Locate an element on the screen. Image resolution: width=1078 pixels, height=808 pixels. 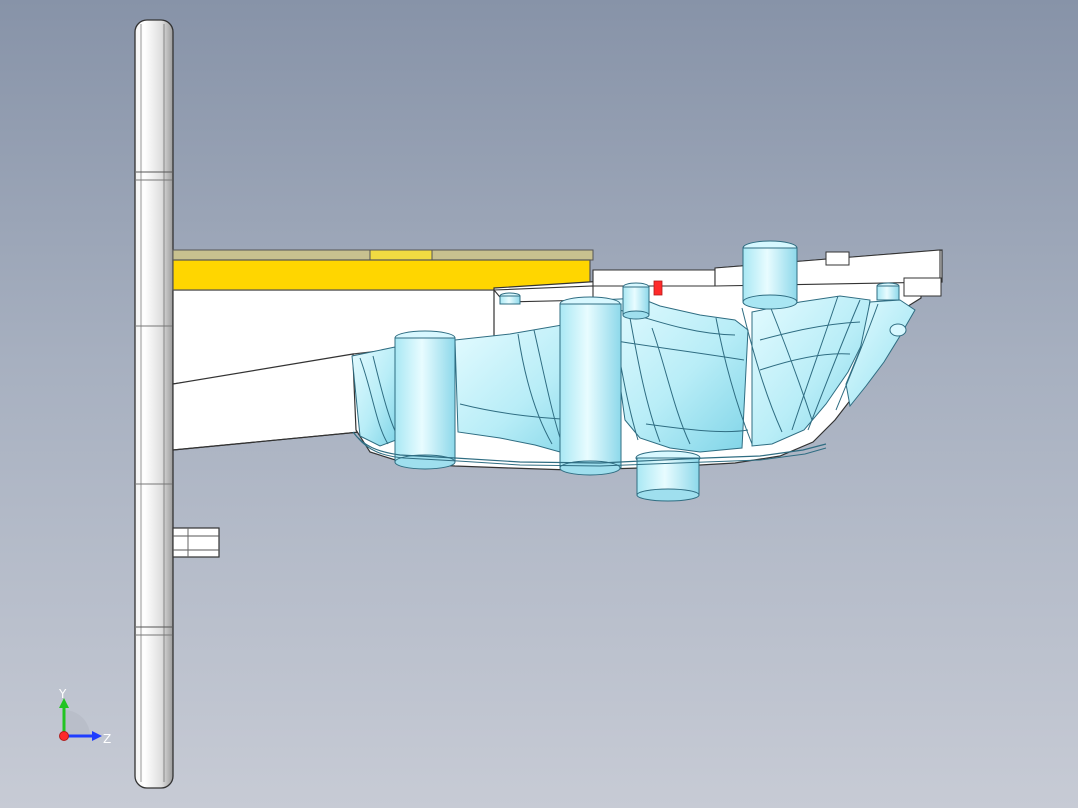
orientation-triad: Y Z is located at coordinates (84, 722).